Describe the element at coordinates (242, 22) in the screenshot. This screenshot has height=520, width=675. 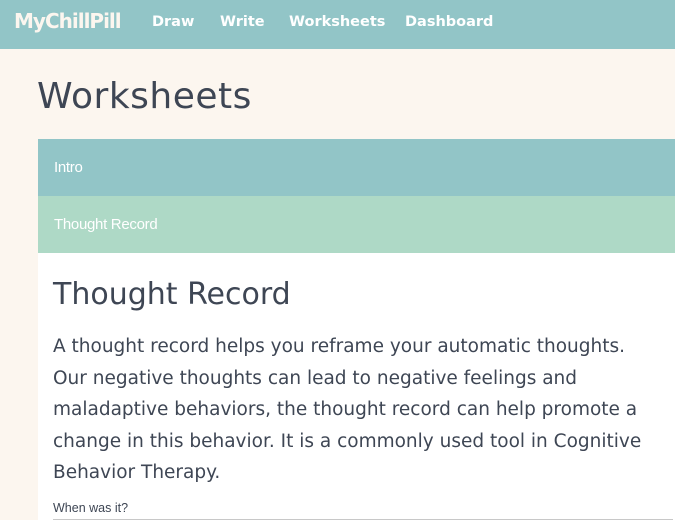
I see `nav-link-write: Write` at that location.